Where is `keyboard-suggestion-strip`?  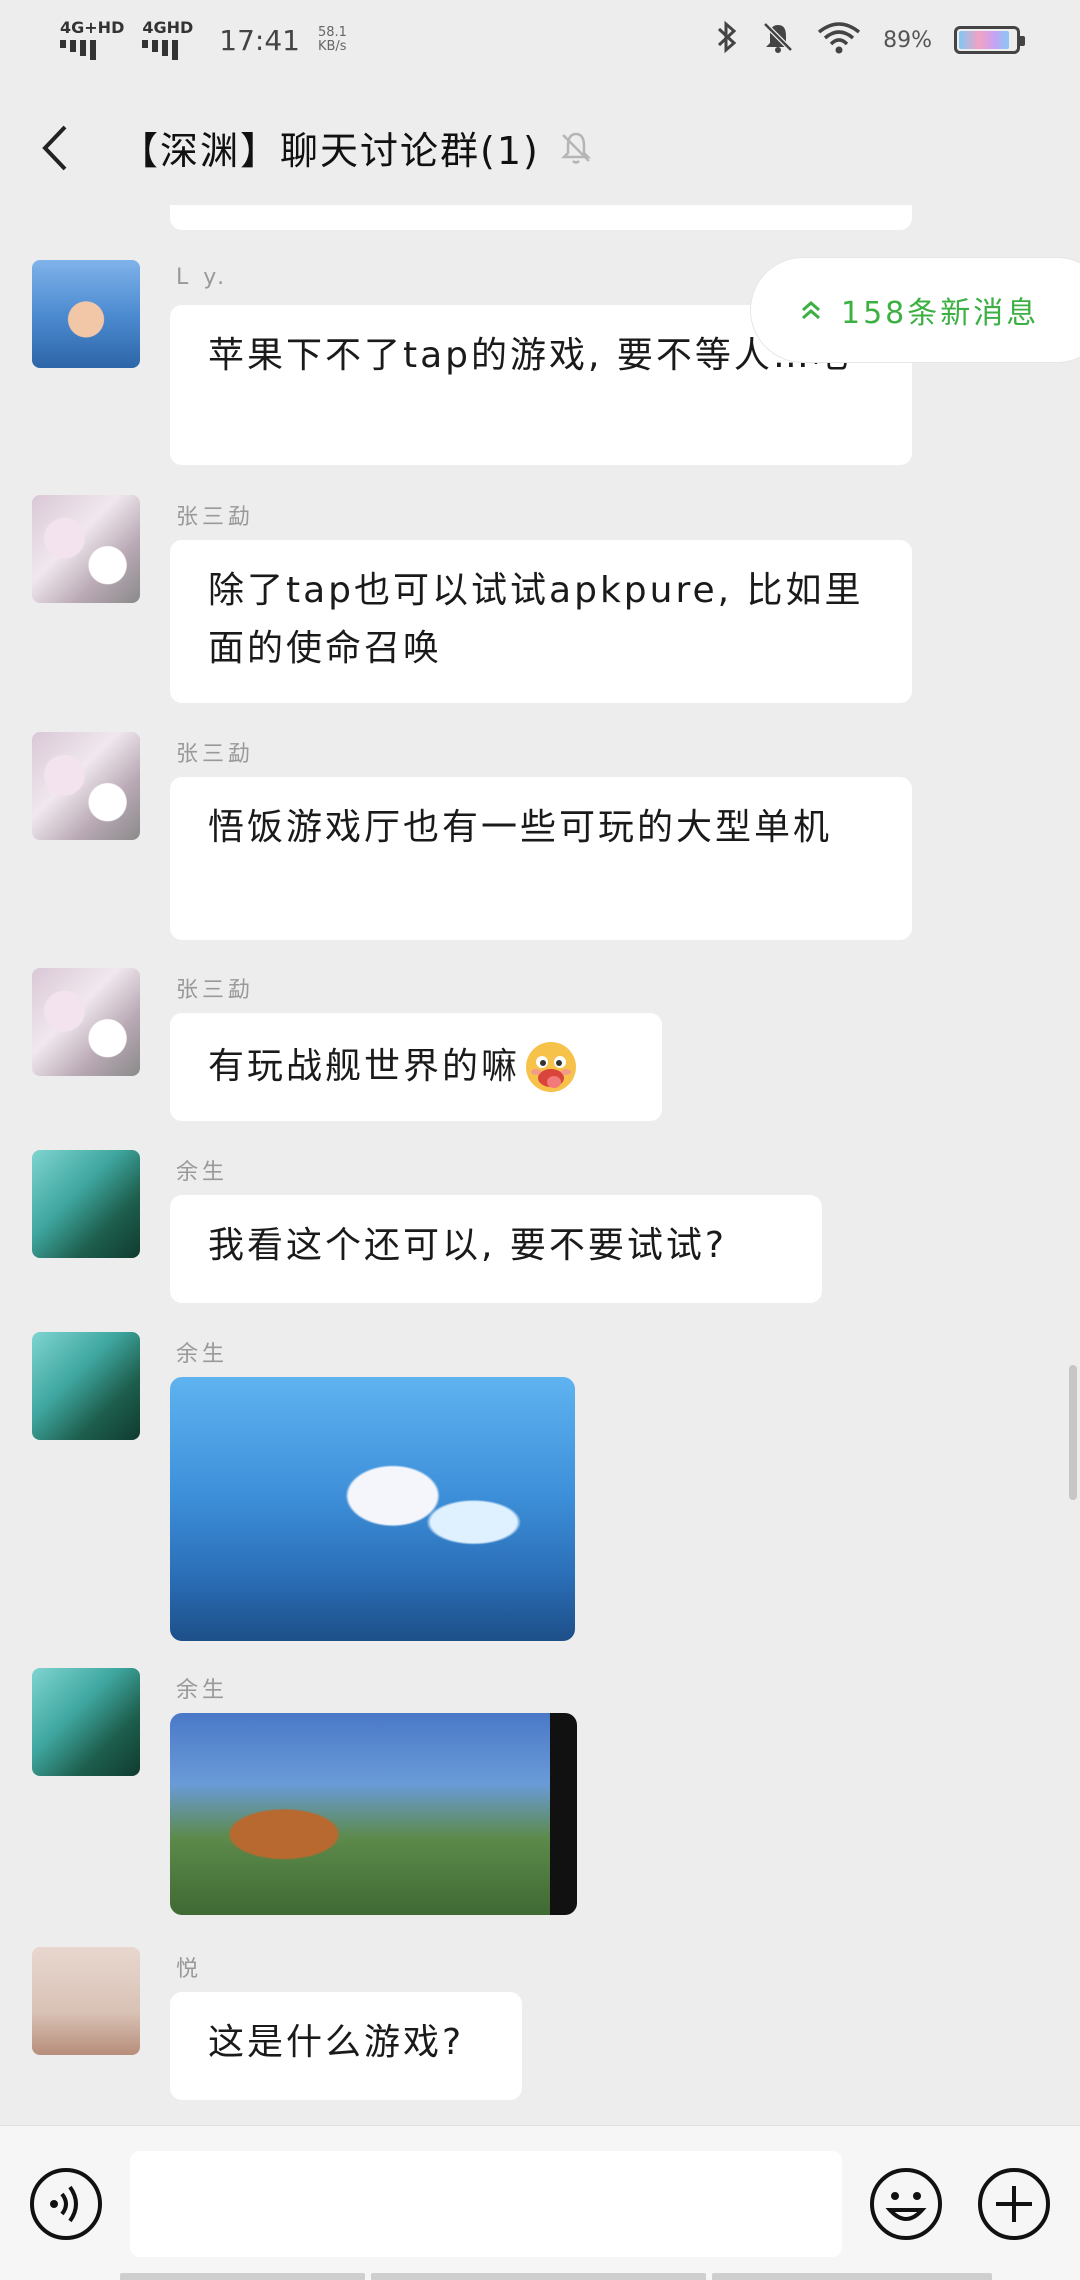
keyboard-suggestion-strip is located at coordinates (556, 2276).